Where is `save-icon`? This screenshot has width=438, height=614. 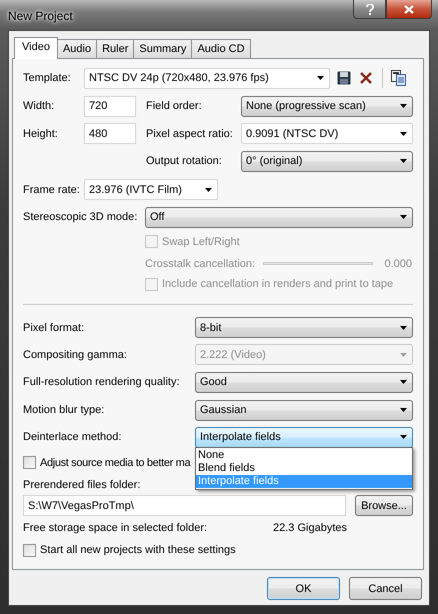
save-icon is located at coordinates (344, 78).